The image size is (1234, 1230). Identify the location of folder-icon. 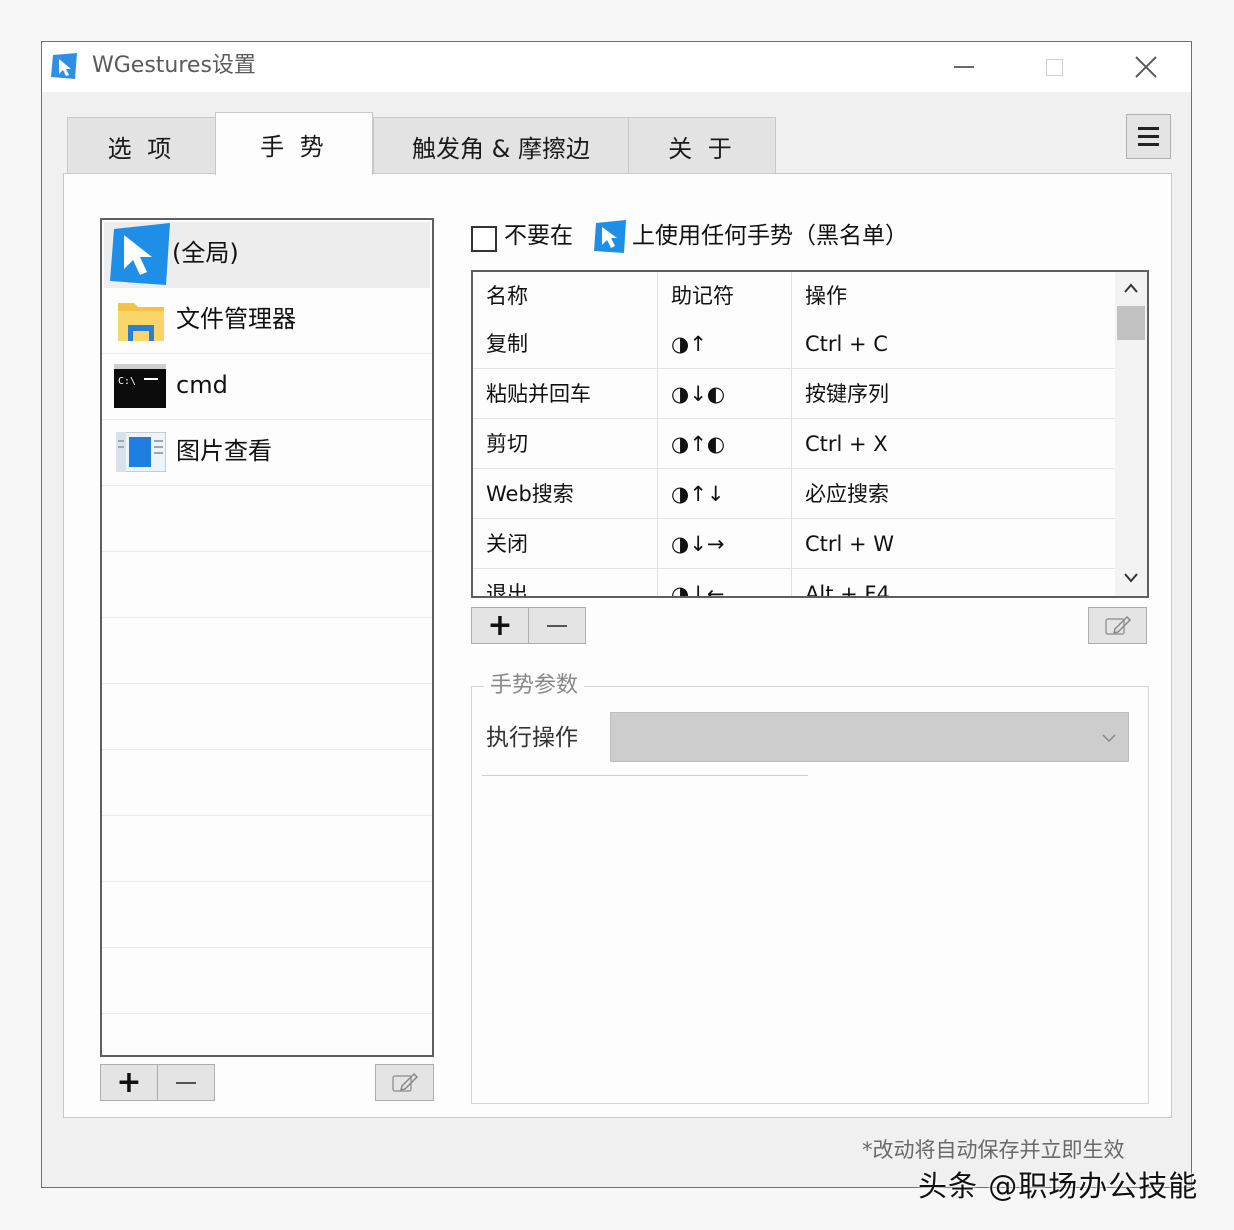
(141, 322).